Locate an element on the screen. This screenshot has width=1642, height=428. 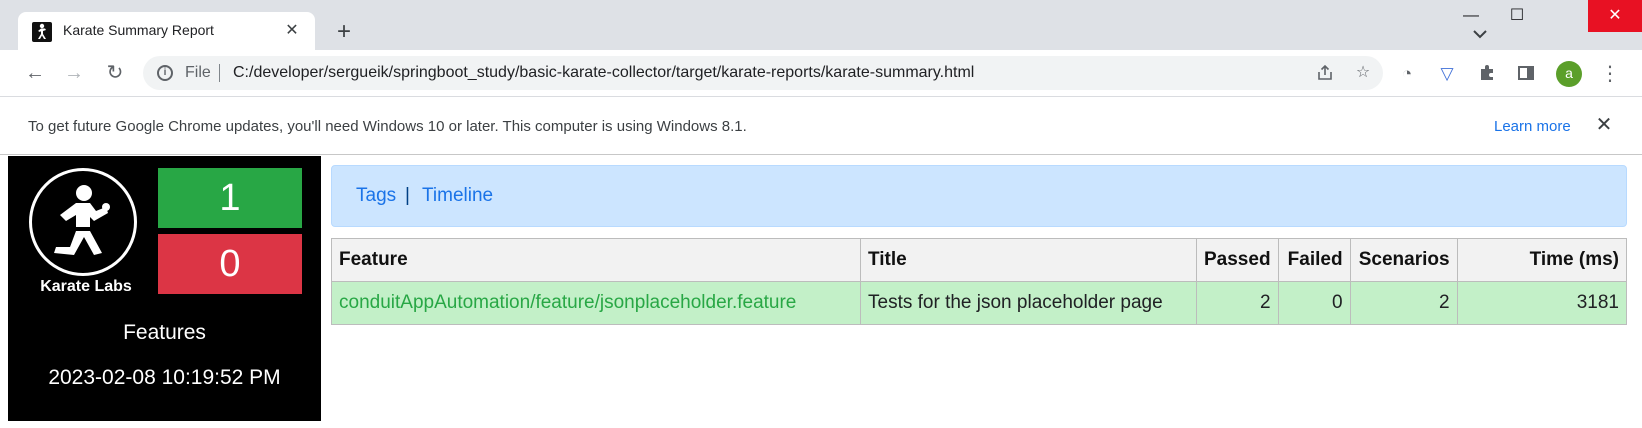
side-panel-icon is located at coordinates (1526, 74).